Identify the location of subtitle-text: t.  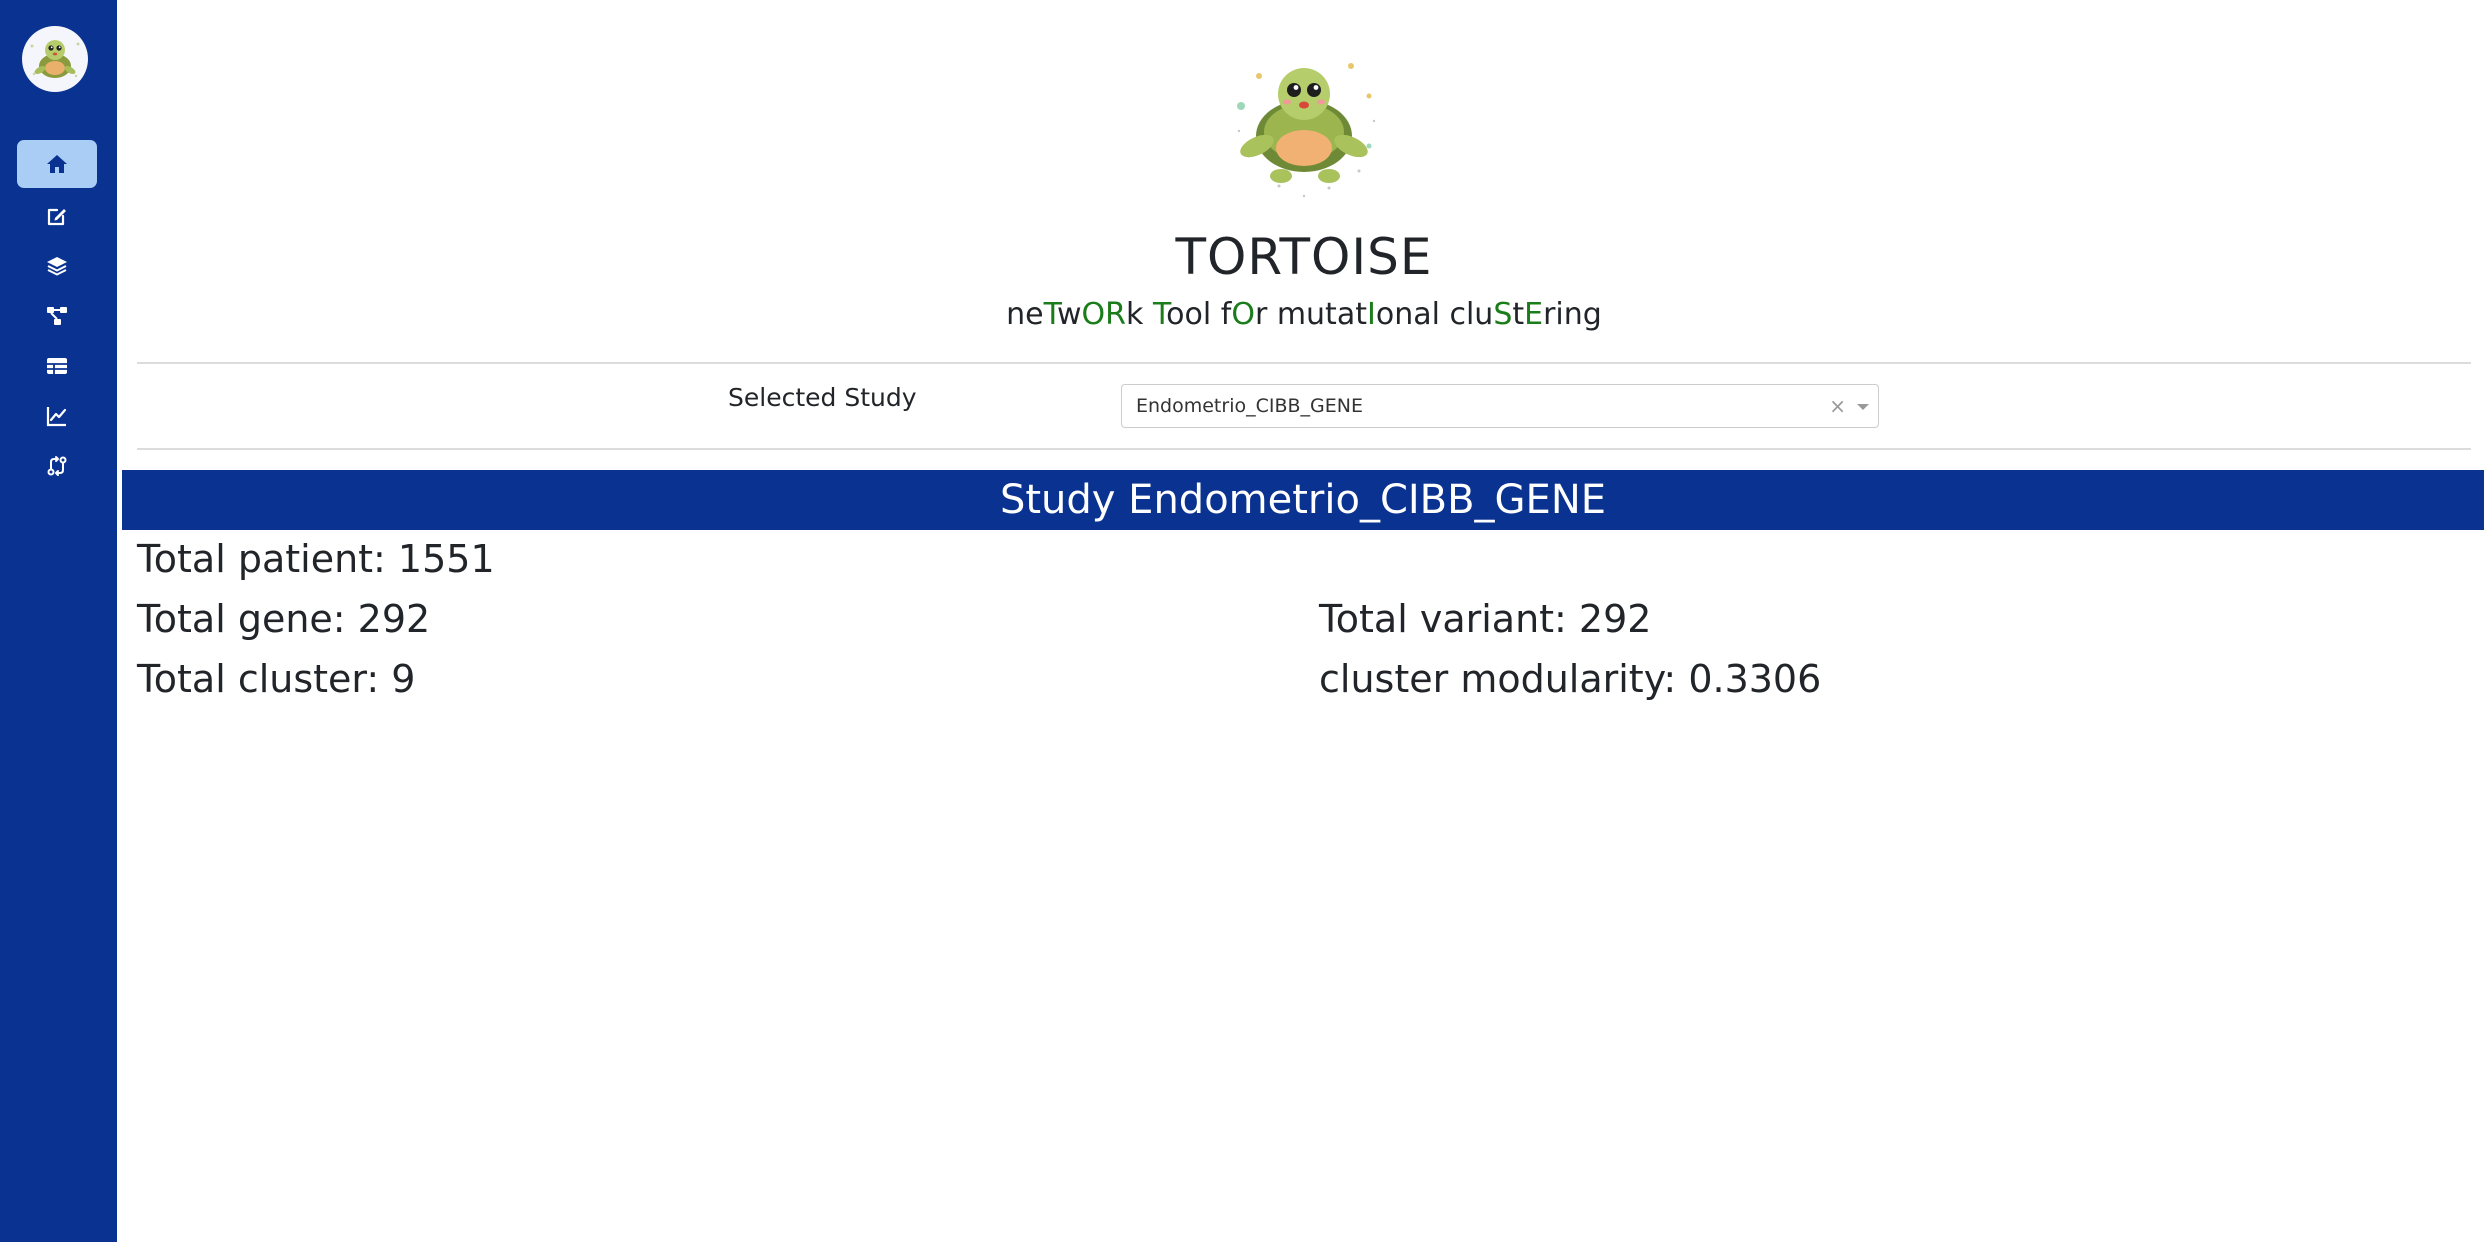
(1518, 314).